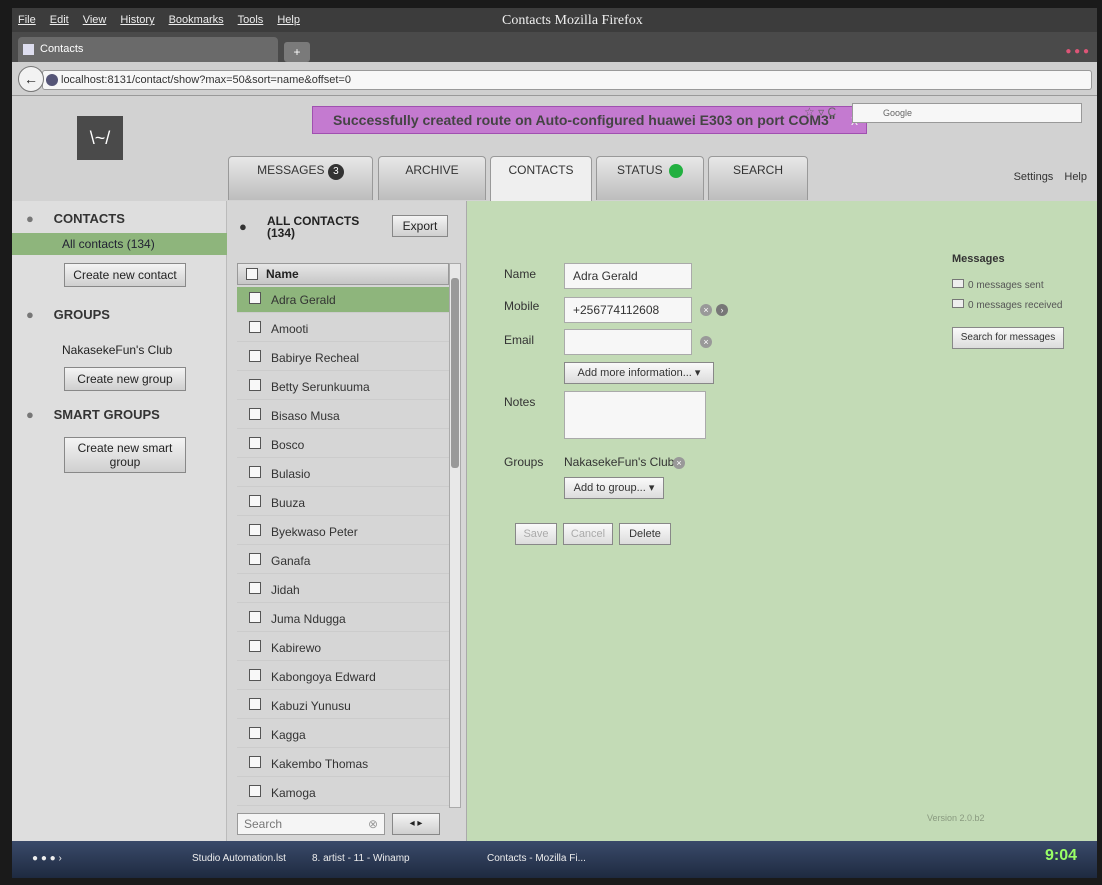  What do you see at coordinates (125, 455) in the screenshot?
I see `create-smart-group-button: Create new smart group` at bounding box center [125, 455].